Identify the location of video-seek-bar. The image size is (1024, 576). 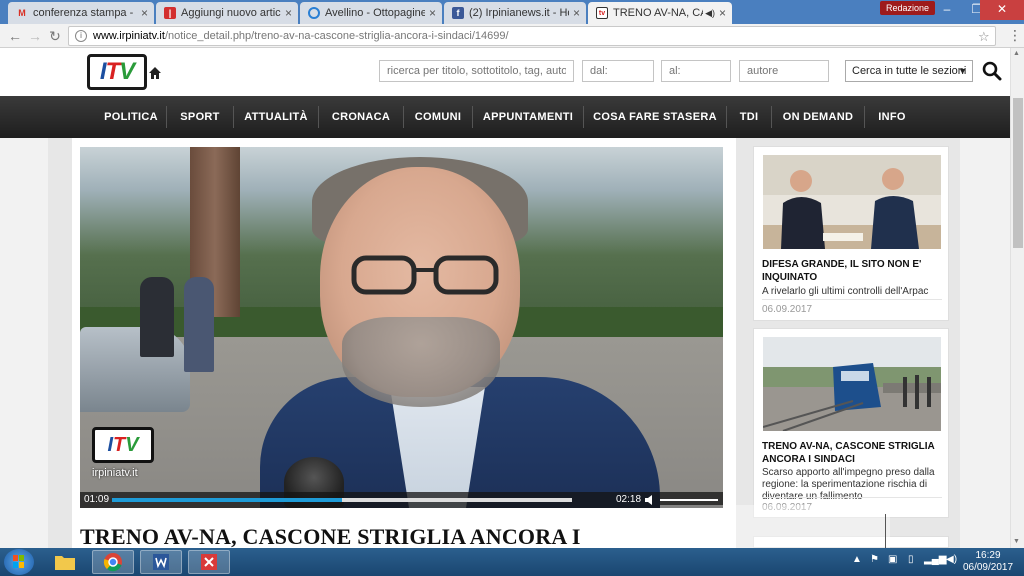
(342, 500).